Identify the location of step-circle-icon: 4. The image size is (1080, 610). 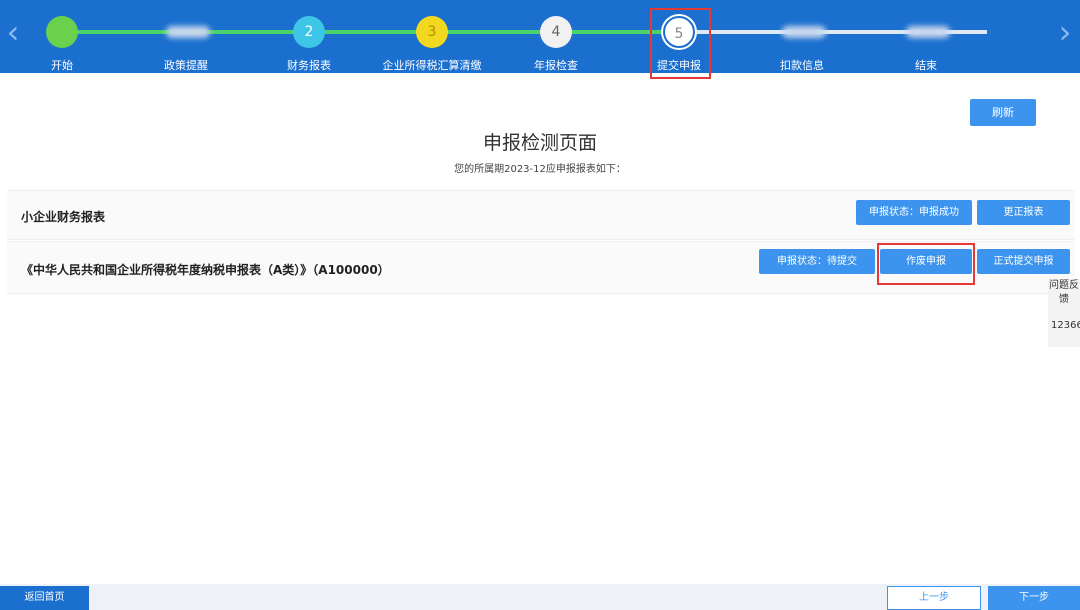
(556, 32).